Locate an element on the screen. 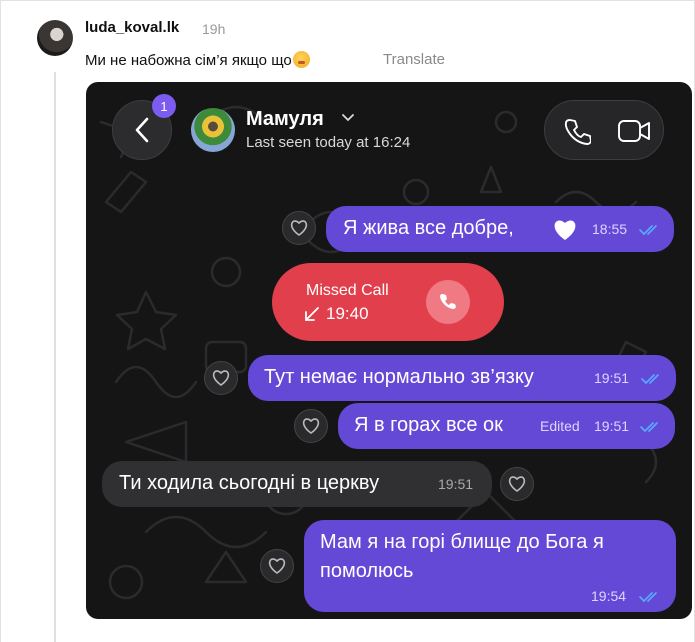 This screenshot has height=642, width=695. contact-last-seen-status: Last seen today at 16:24 is located at coordinates (328, 142).